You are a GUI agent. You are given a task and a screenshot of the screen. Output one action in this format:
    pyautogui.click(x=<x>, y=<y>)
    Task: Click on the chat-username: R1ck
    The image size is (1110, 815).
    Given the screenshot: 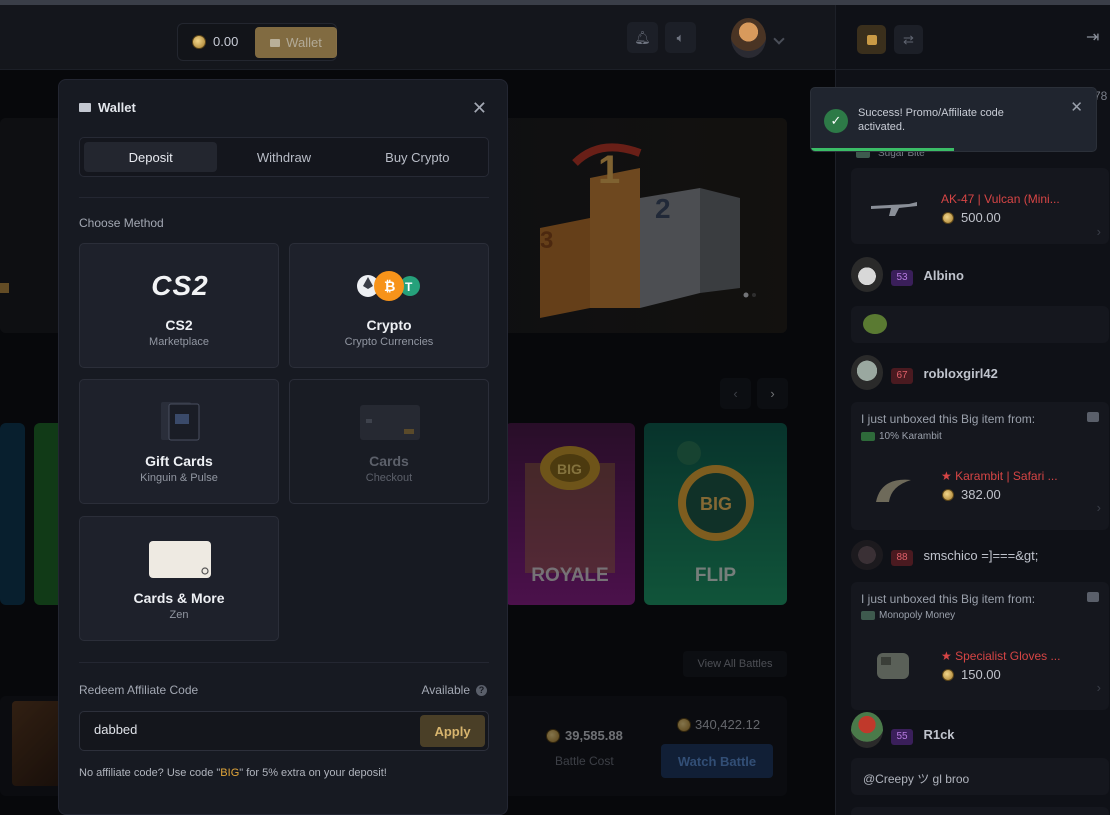 What is the action you would take?
    pyautogui.click(x=938, y=734)
    